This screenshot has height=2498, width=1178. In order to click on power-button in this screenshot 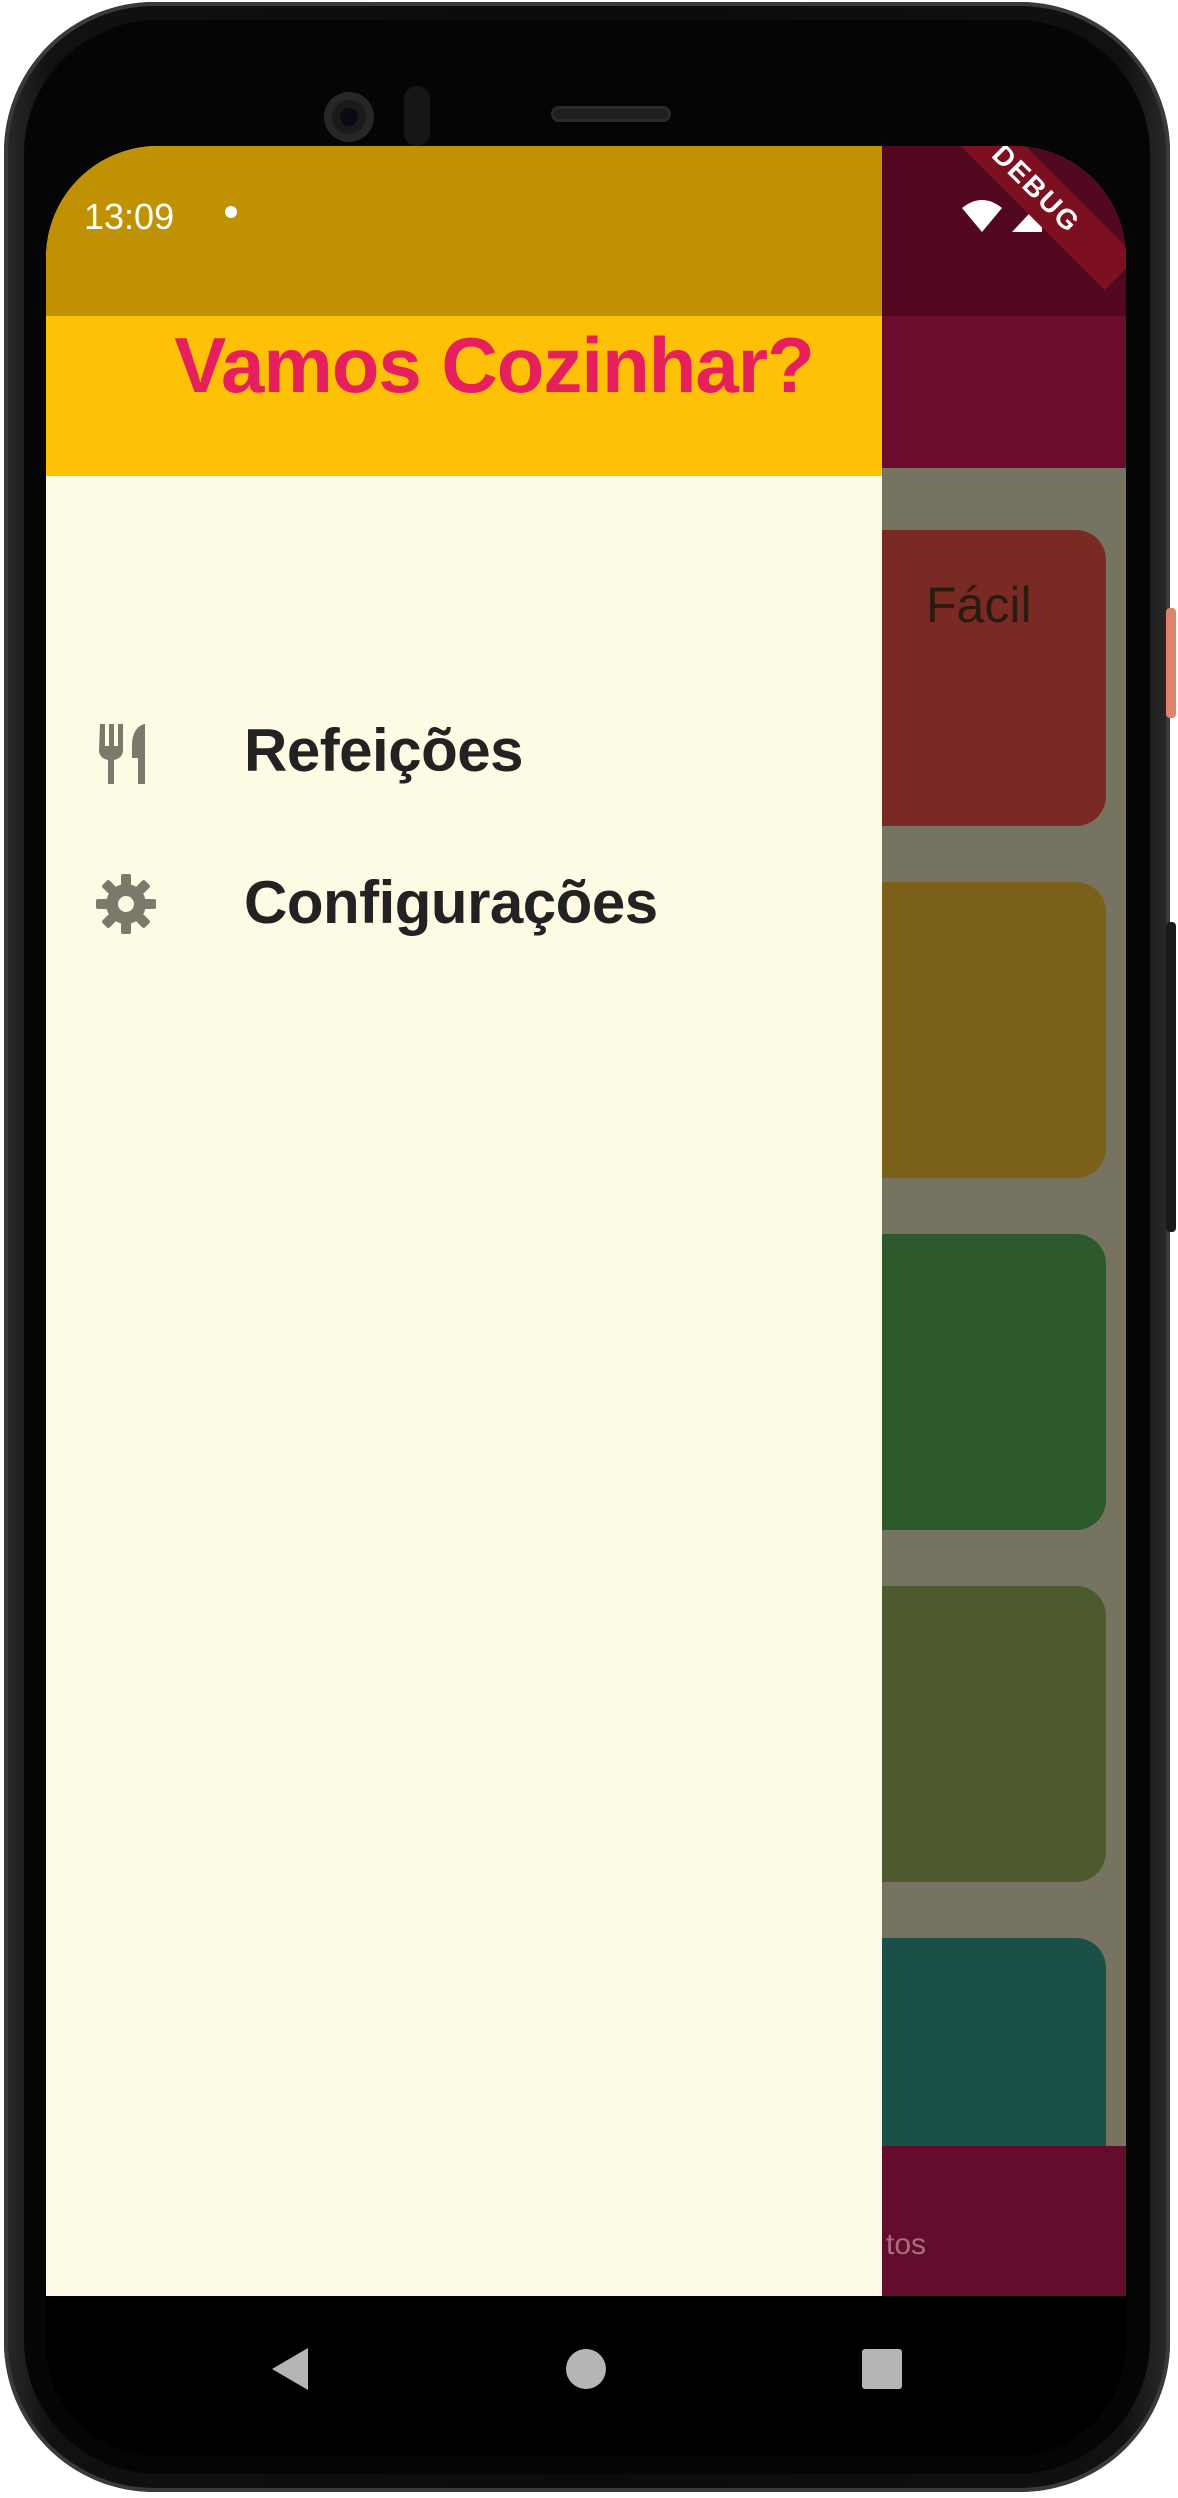, I will do `click(1171, 663)`.